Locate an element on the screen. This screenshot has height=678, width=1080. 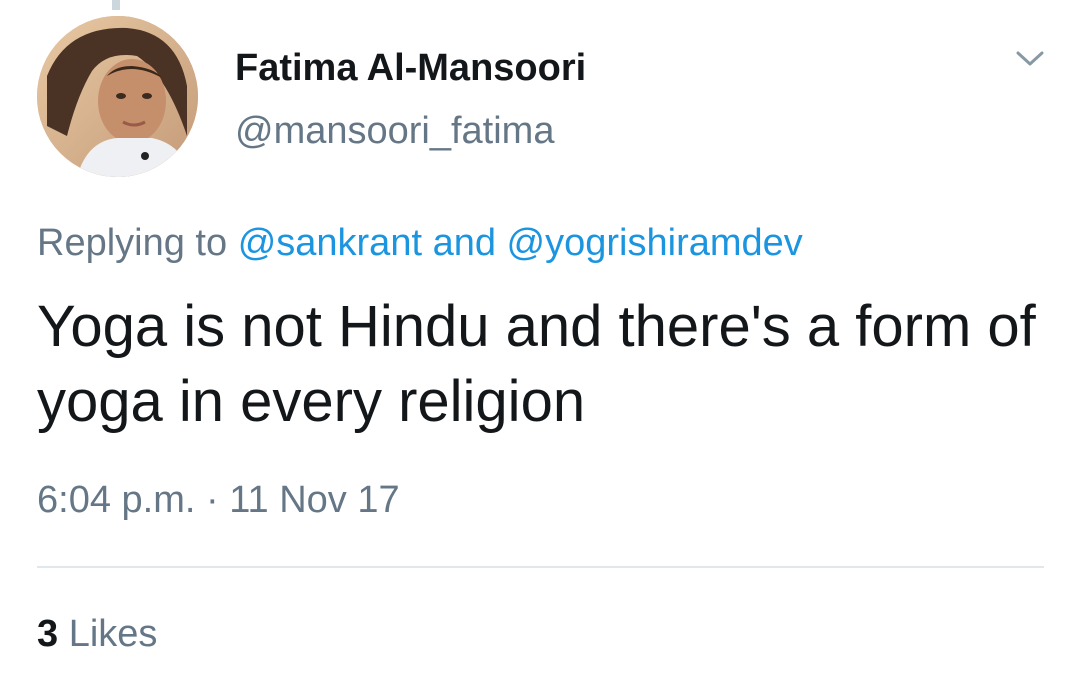
likes-label: Likes is located at coordinates (113, 634).